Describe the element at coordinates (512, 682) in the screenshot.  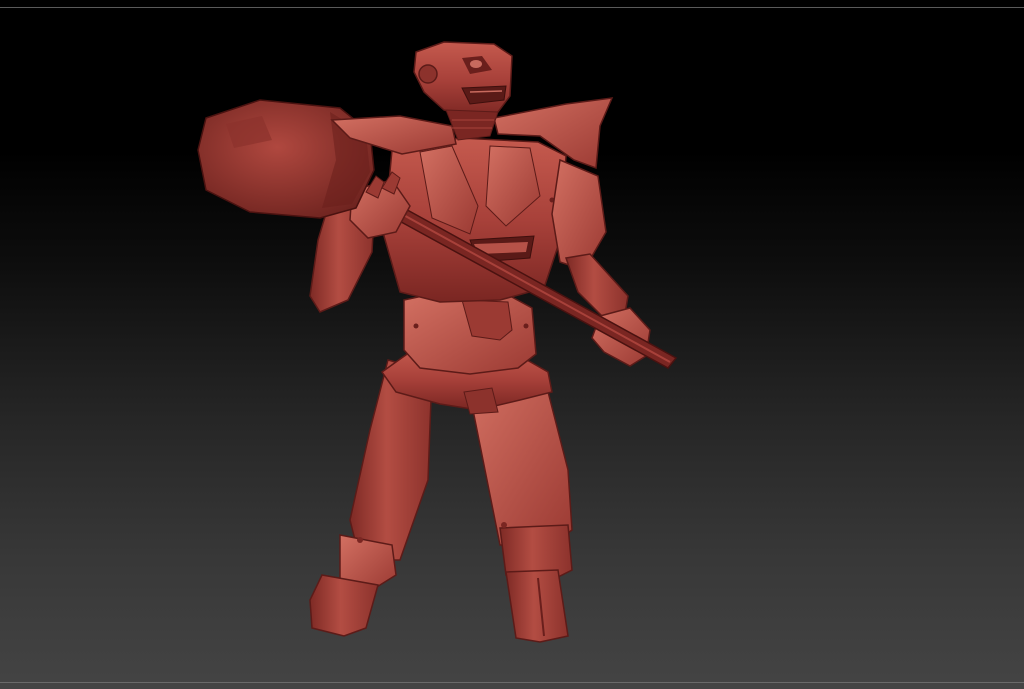
I see `viewport-bottom-border` at that location.